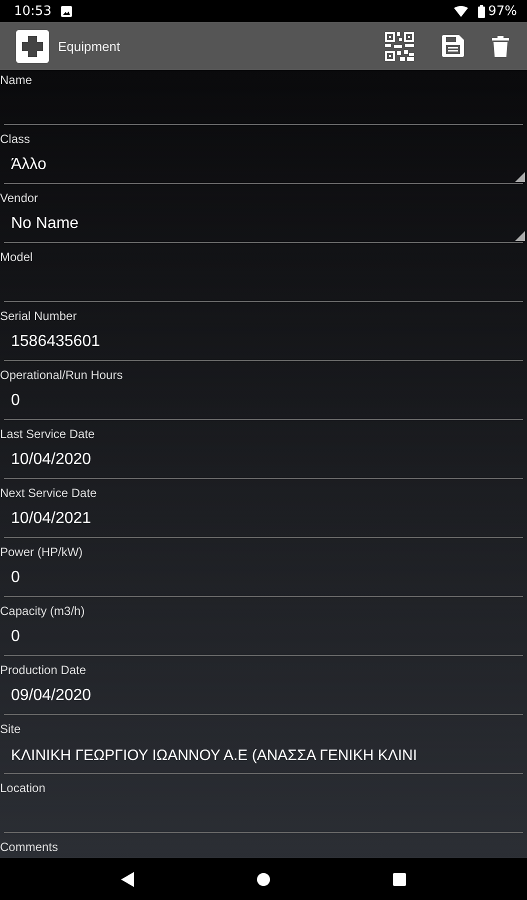 The height and width of the screenshot is (900, 527). What do you see at coordinates (48, 434) in the screenshot?
I see `field-label: Last Service Date` at bounding box center [48, 434].